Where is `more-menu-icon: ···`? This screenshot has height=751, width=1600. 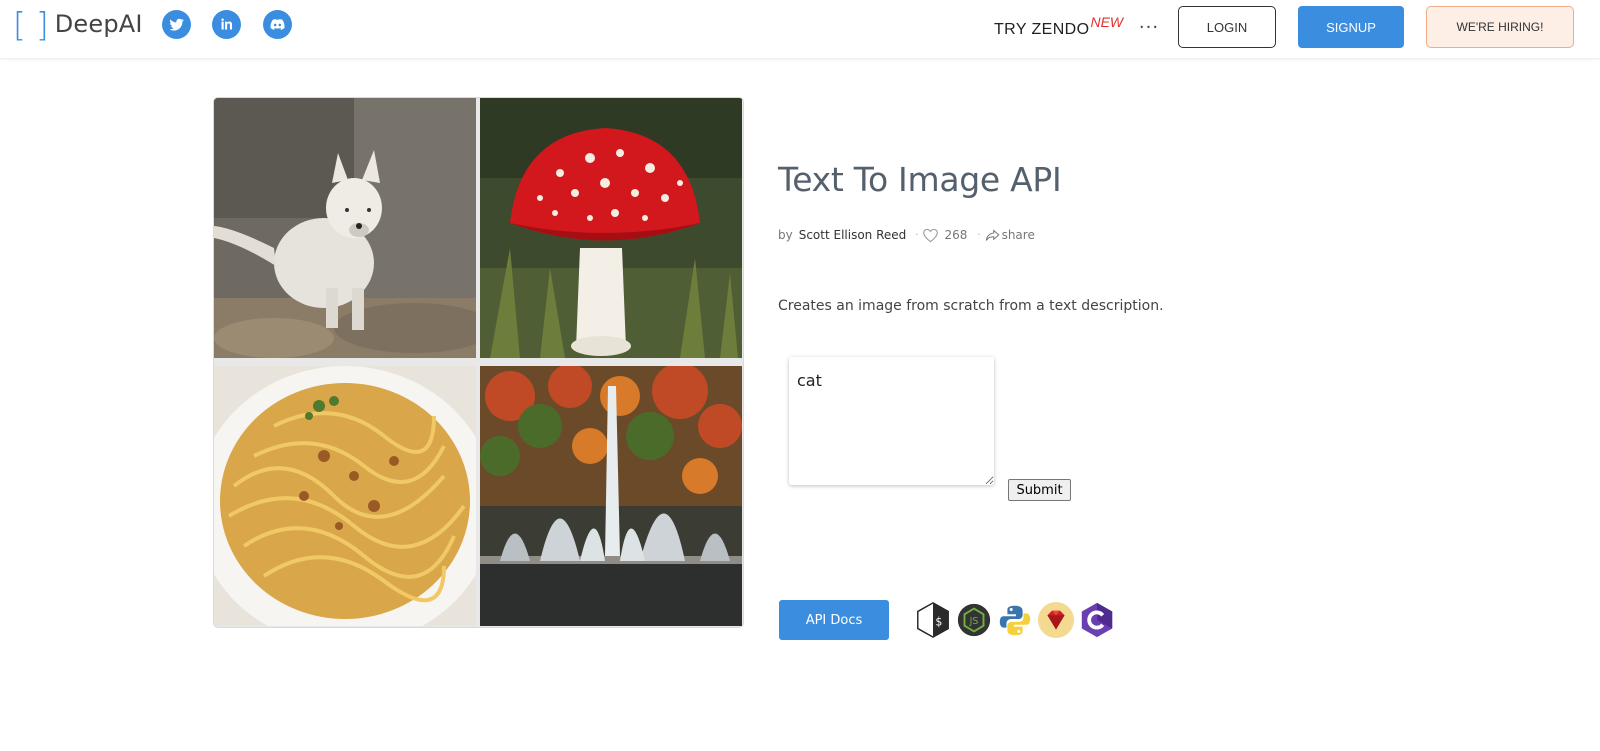
more-menu-icon: ··· is located at coordinates (1149, 27).